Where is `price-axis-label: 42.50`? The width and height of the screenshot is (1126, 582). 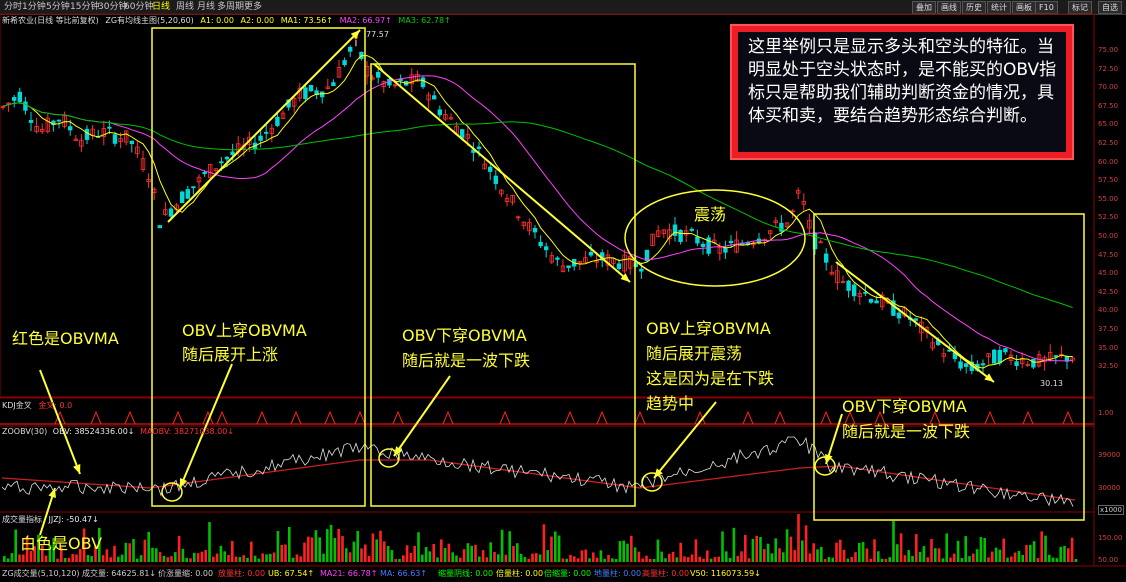
price-axis-label: 42.50 is located at coordinates (1108, 291).